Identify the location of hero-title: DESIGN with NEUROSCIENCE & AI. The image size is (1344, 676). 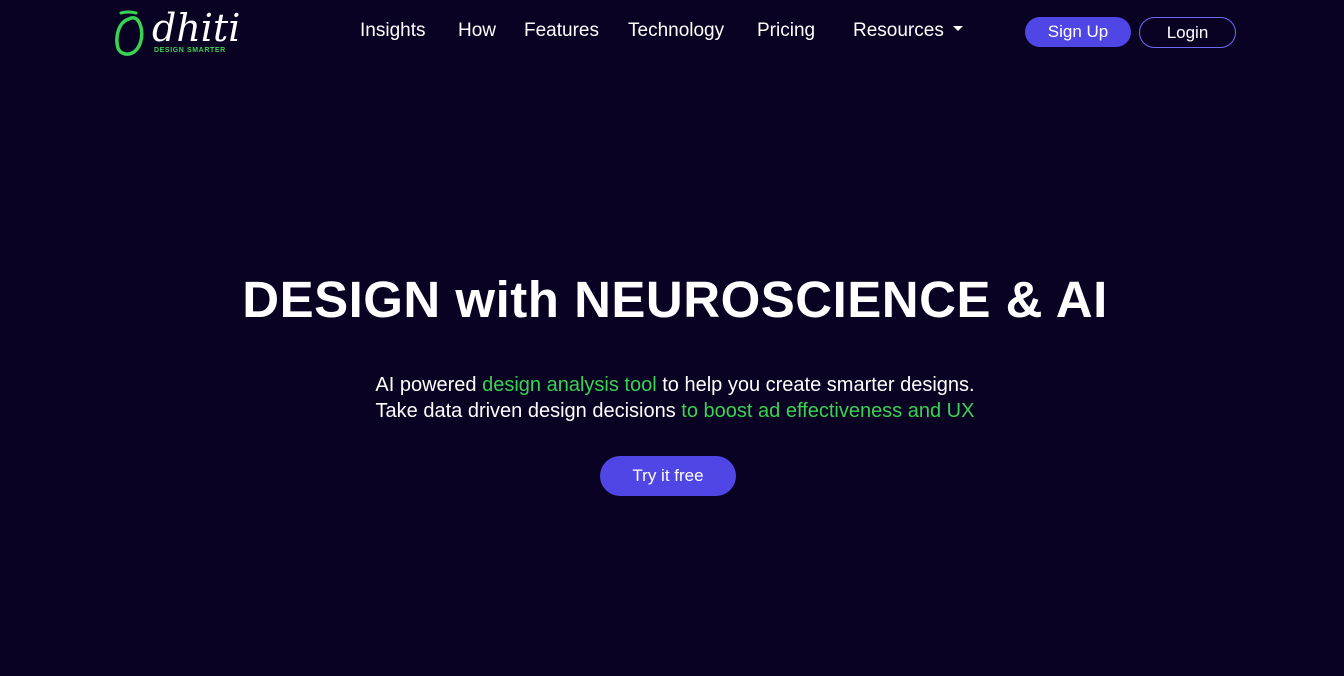
(675, 299).